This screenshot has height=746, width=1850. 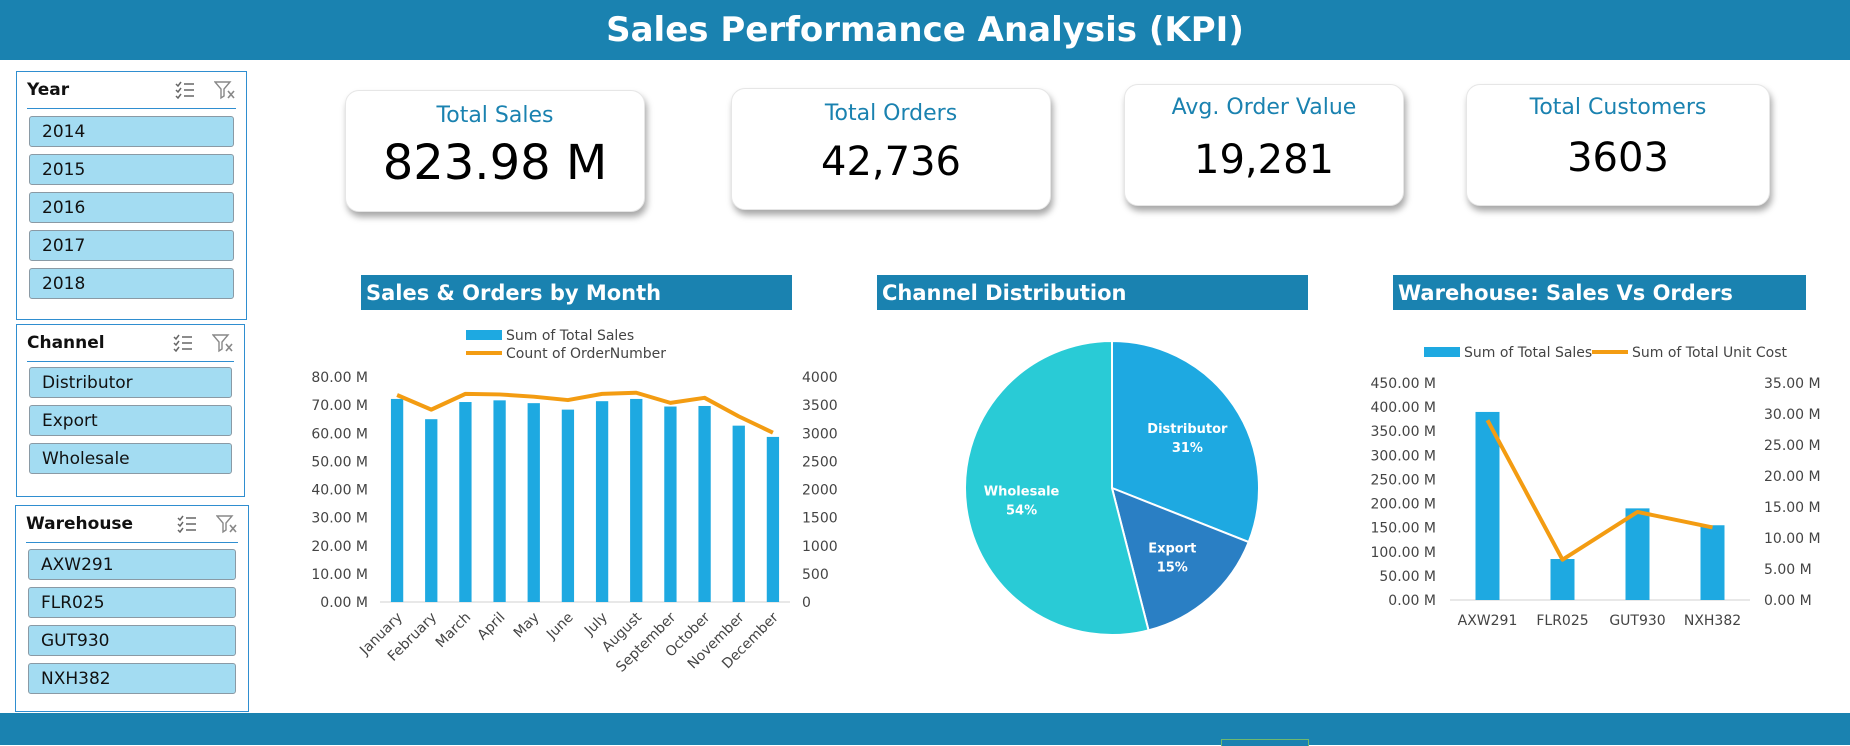 I want to click on warehouse-slicer-title: Warehouse, so click(x=80, y=524).